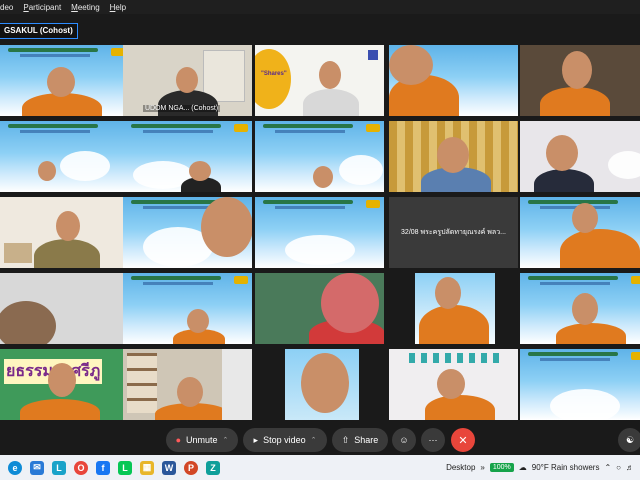 Image resolution: width=640 pixels, height=480 pixels. What do you see at coordinates (88, 7) in the screenshot?
I see `menu-meeting-rest: eeting` at bounding box center [88, 7].